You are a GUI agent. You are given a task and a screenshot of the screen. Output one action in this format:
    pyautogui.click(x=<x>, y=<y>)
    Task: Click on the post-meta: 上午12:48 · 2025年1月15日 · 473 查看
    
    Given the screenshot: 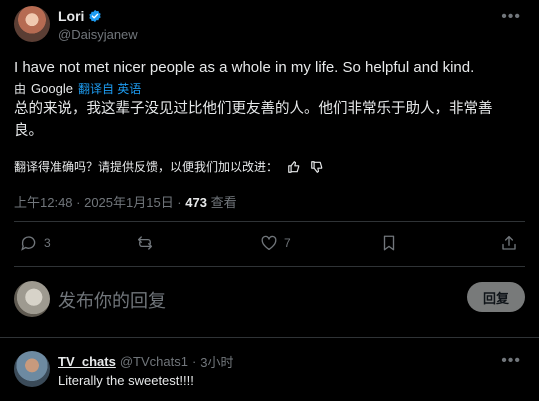 What is the action you would take?
    pyautogui.click(x=125, y=201)
    